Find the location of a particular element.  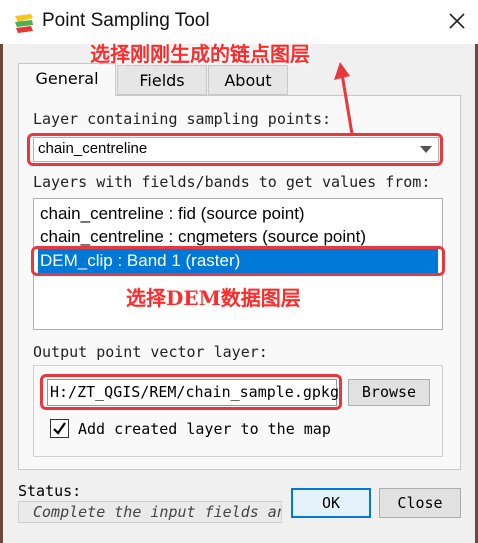

add-layer-checkbox is located at coordinates (59, 428).